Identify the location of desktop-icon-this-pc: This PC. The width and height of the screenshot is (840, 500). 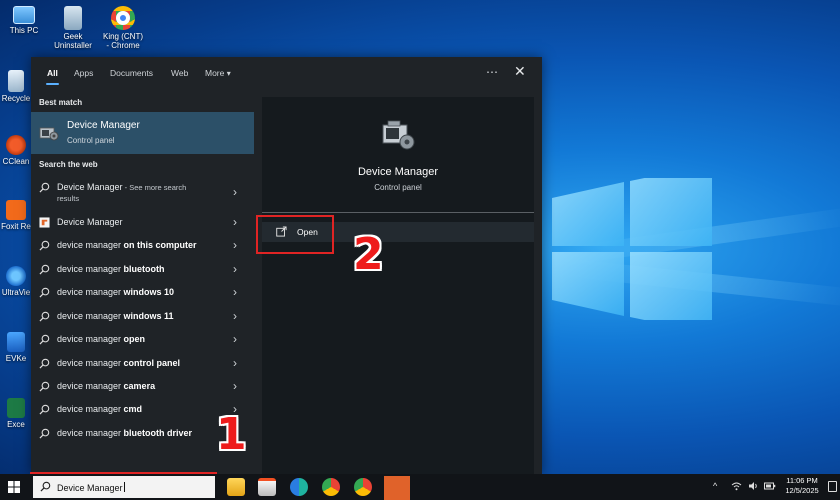
(24, 20).